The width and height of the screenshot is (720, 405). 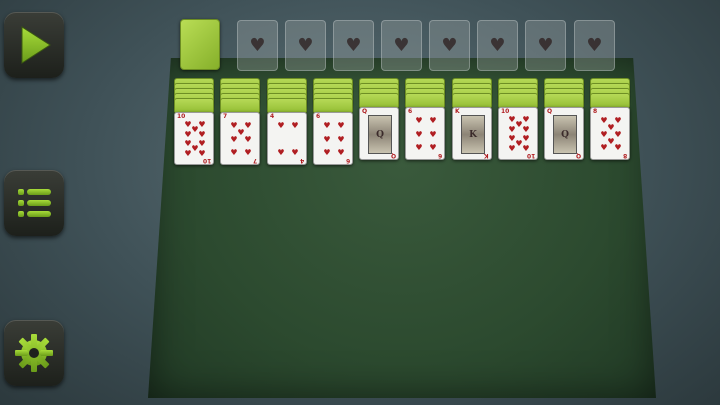 What do you see at coordinates (595, 111) in the screenshot?
I see `card-rank: 8` at bounding box center [595, 111].